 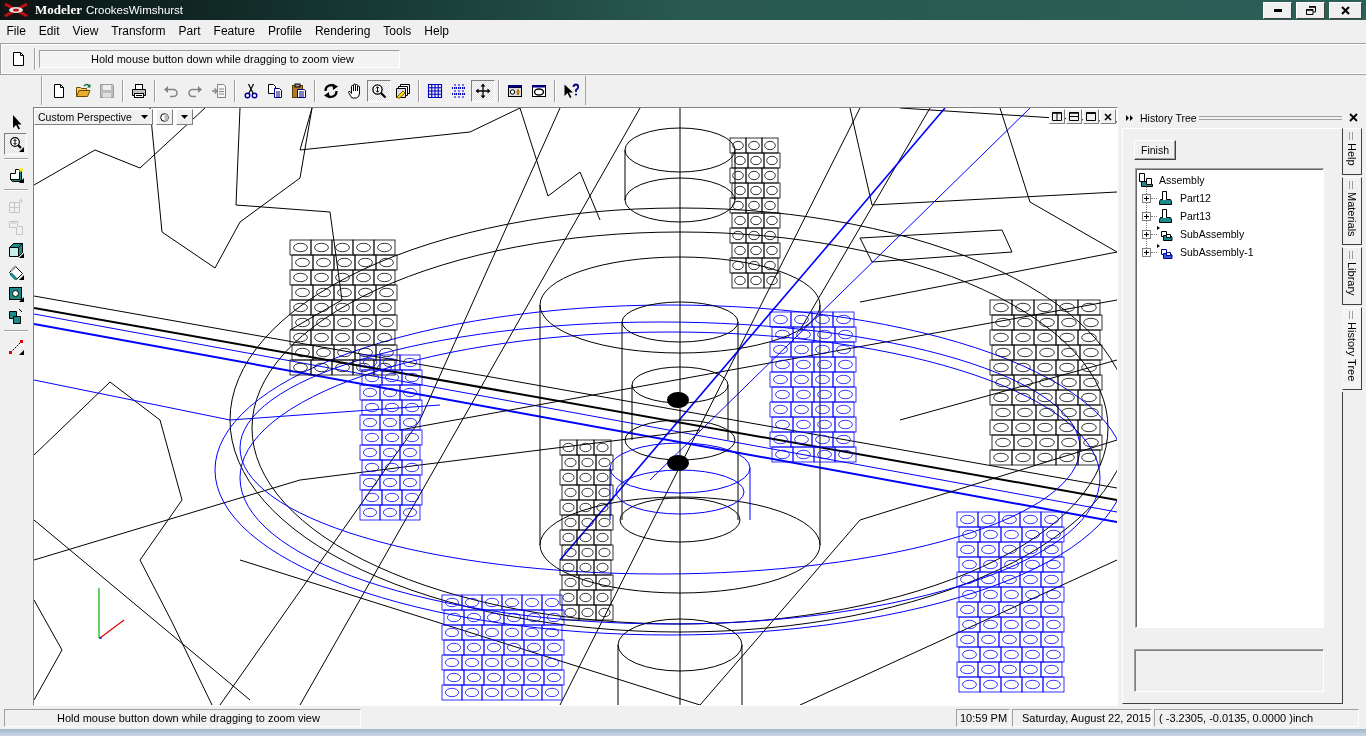 What do you see at coordinates (1195, 216) in the screenshot?
I see `tree-item: Part13` at bounding box center [1195, 216].